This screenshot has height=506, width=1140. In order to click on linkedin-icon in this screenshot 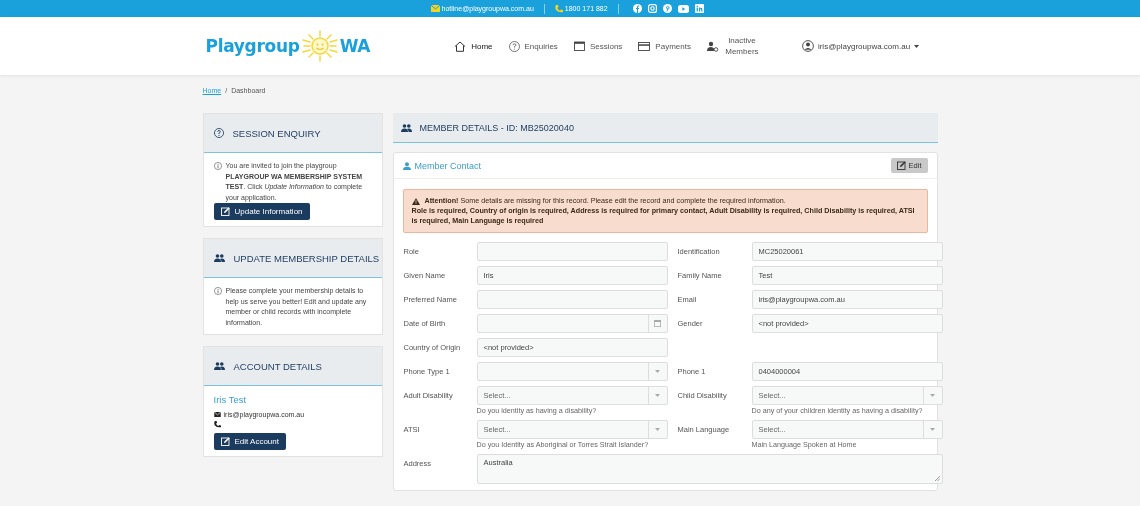, I will do `click(699, 8)`.